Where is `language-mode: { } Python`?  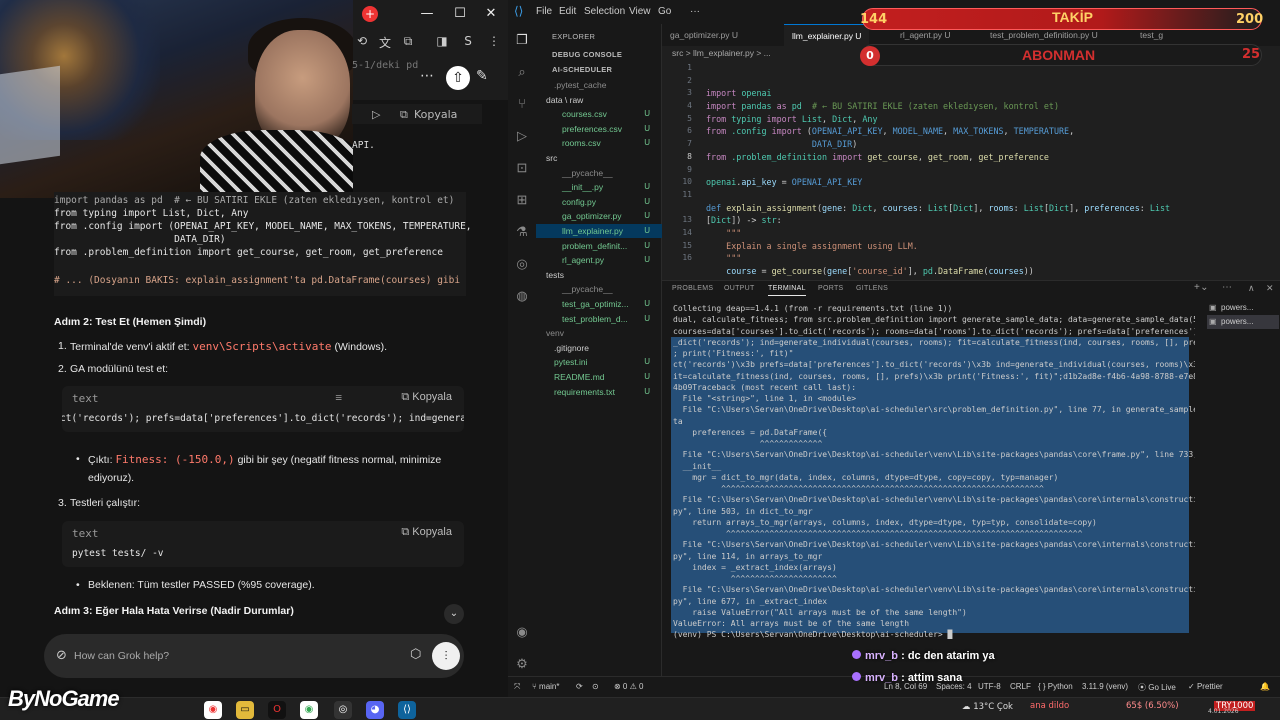 language-mode: { } Python is located at coordinates (1055, 686).